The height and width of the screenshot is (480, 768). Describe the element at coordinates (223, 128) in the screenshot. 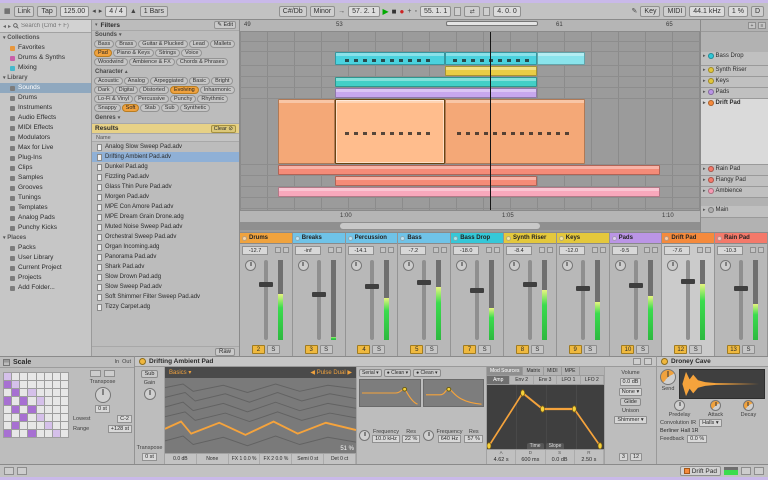

I see `clear-filters-button: Clear ⊘` at that location.